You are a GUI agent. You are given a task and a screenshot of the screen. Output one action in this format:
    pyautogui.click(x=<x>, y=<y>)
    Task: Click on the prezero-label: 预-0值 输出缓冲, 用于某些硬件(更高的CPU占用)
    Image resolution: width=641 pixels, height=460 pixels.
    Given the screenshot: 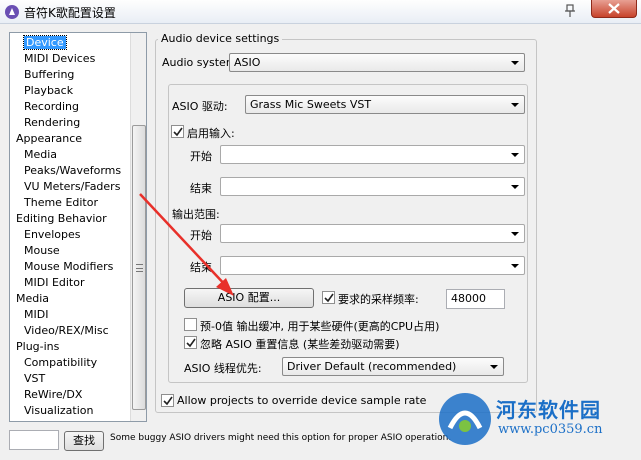 What is the action you would take?
    pyautogui.click(x=320, y=326)
    